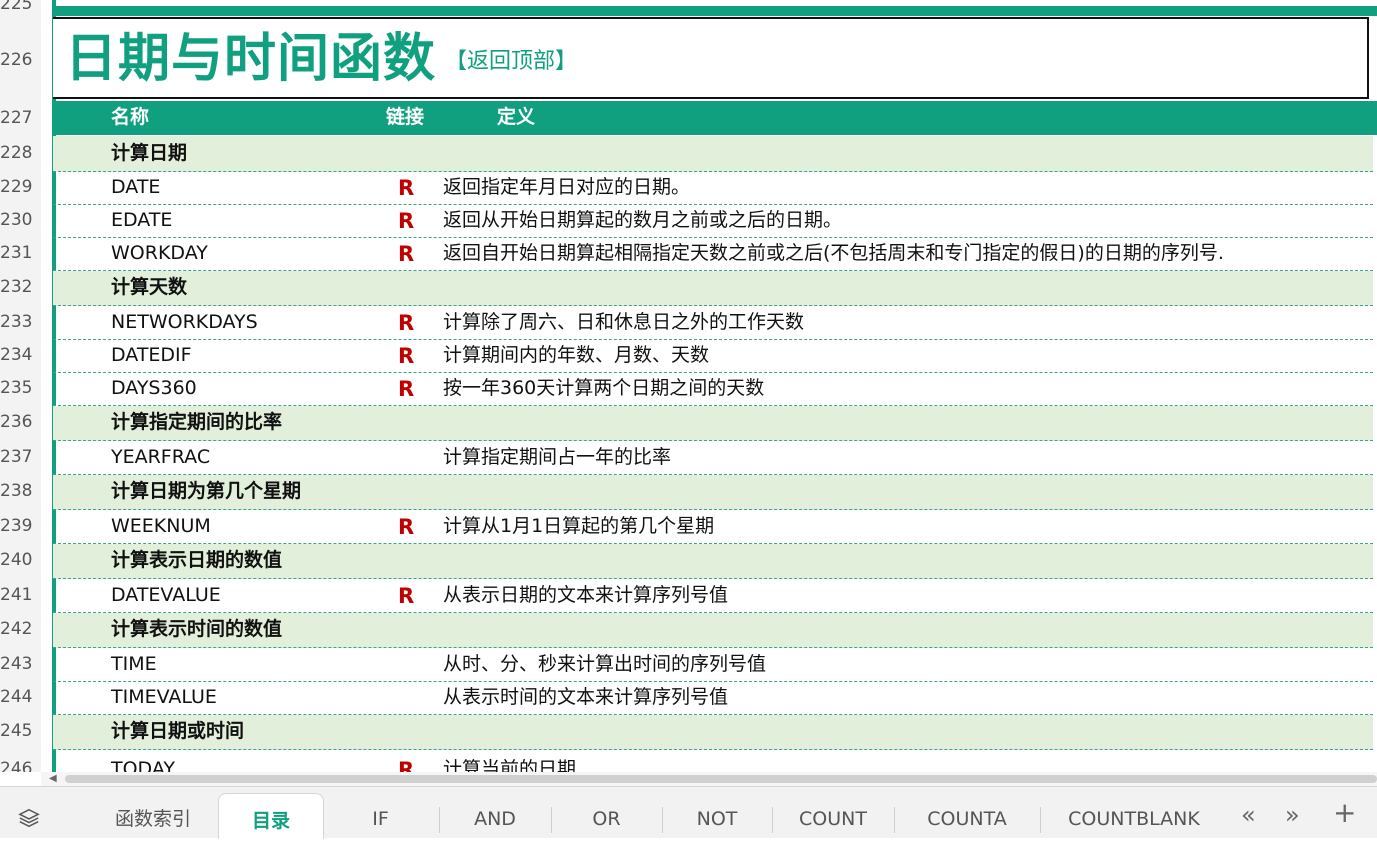 The width and height of the screenshot is (1377, 849). I want to click on function-row: DATEVALUE R 从表示日期的文本来计算序列号值, so click(713, 596).